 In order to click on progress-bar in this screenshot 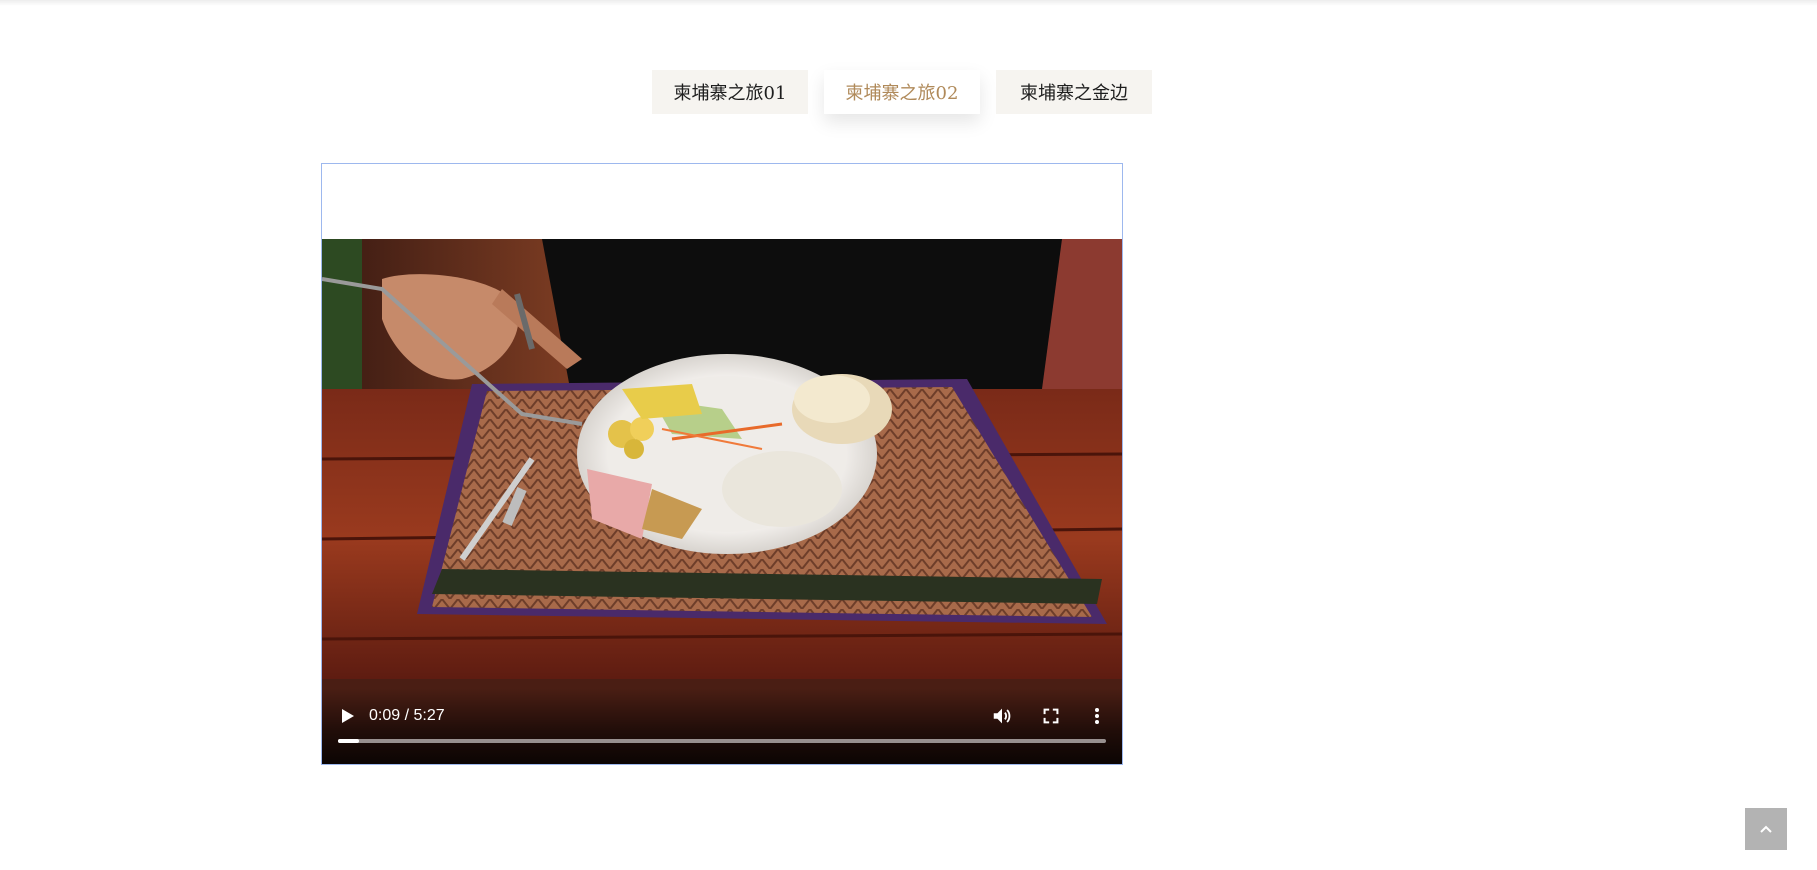, I will do `click(722, 741)`.